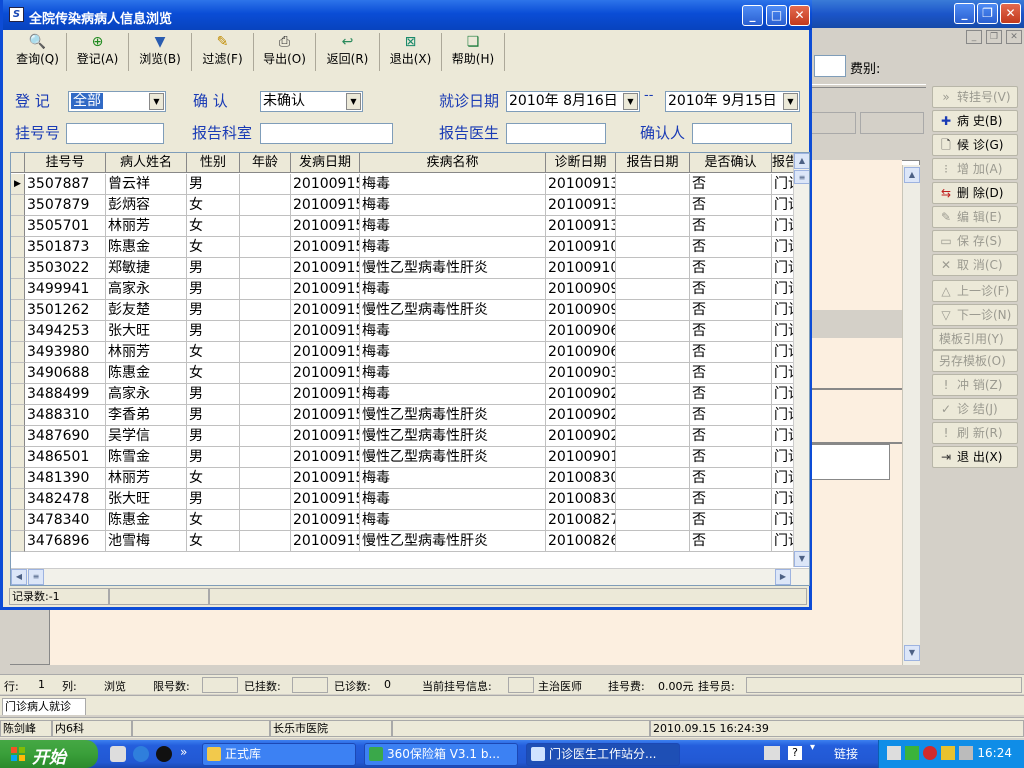  What do you see at coordinates (653, 163) in the screenshot?
I see `column-header: 报告日期` at bounding box center [653, 163].